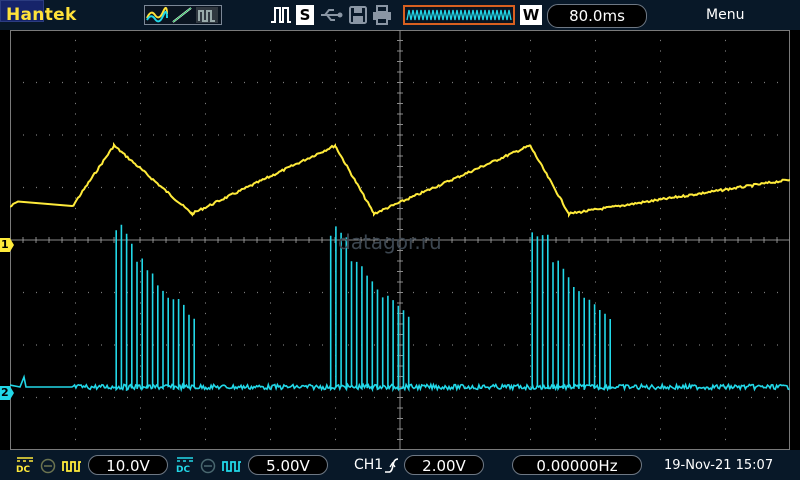 The image size is (800, 480). I want to click on ch1-volts-div: 10.0V, so click(128, 465).